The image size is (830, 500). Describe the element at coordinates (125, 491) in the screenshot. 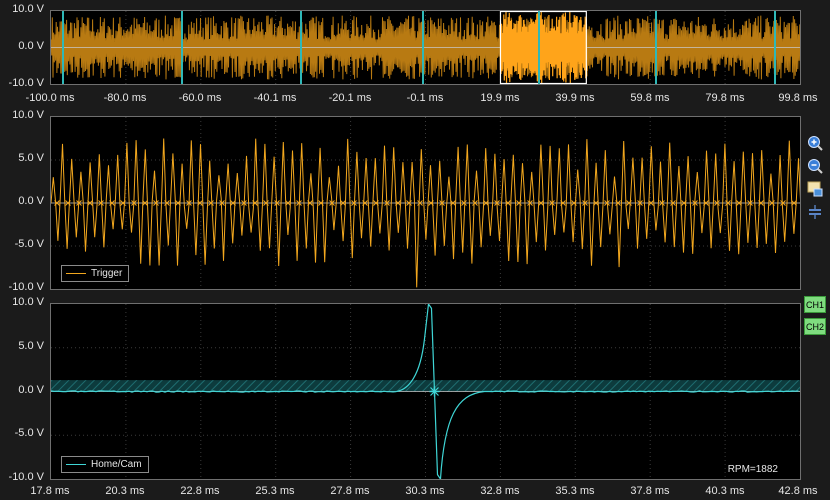

I see `x-tick-label: 20.3 ms` at that location.